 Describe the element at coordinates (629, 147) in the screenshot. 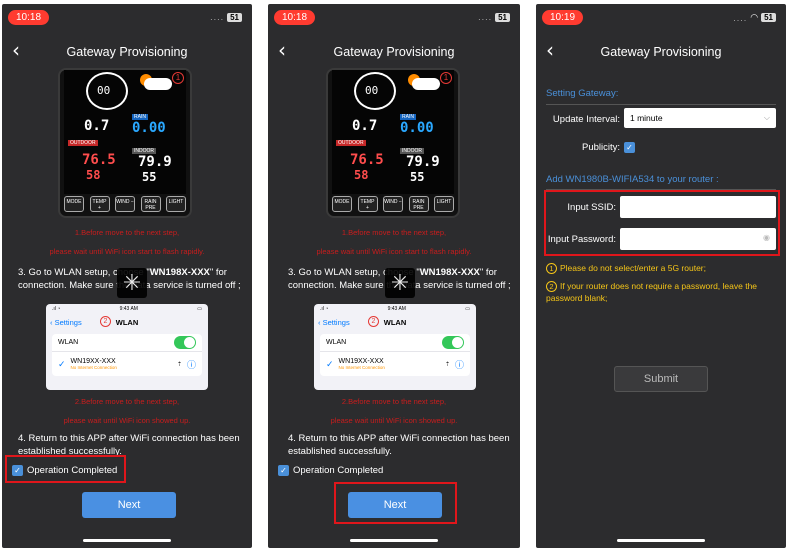

I see `publicity-checkbox: ✓` at that location.